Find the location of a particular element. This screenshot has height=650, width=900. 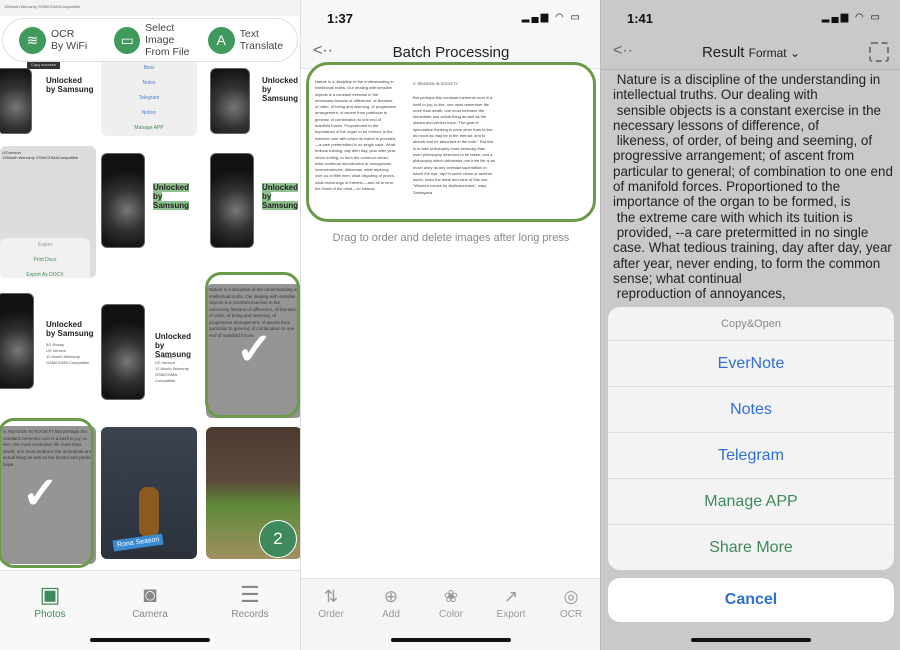

photos-icon: ▣ is located at coordinates (50, 594).